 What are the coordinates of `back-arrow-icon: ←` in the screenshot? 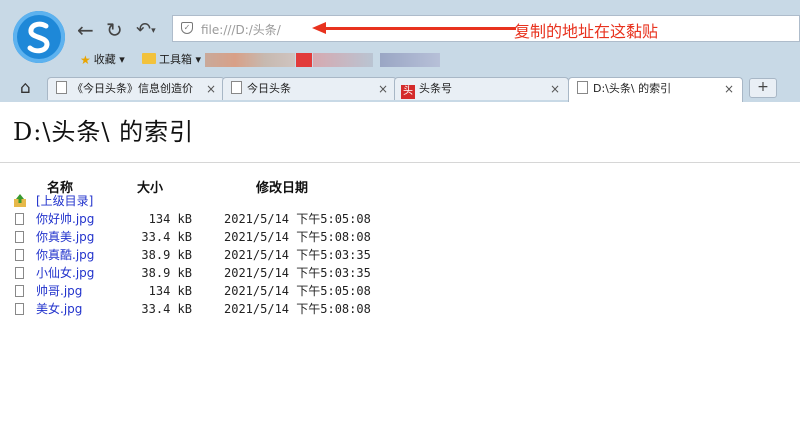 It's located at (85, 30).